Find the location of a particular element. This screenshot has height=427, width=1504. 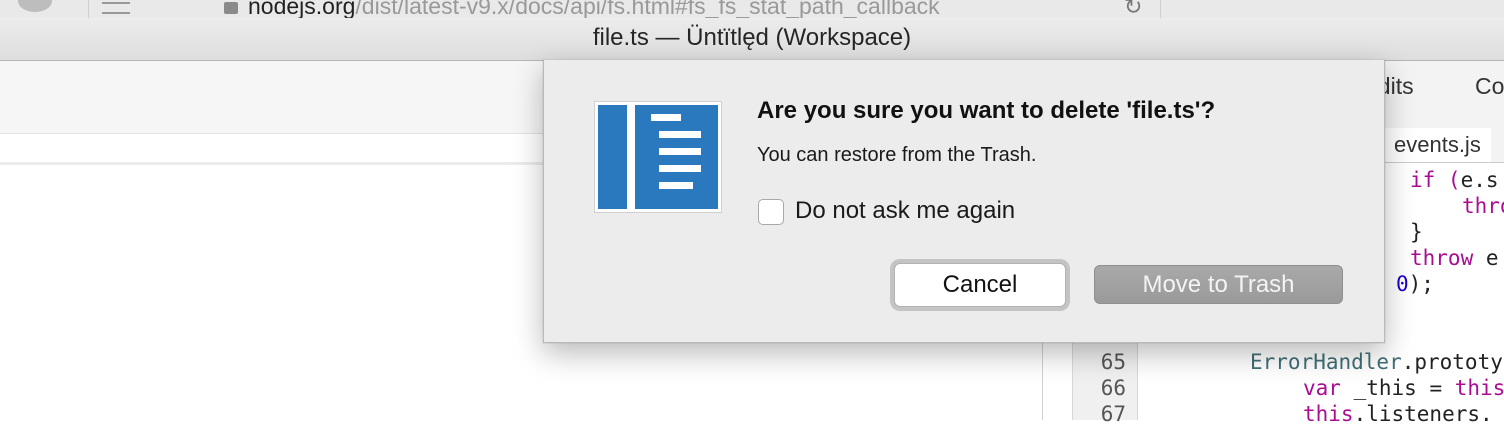

code-line: ErrorHandler.prototy is located at coordinates (1376, 362).